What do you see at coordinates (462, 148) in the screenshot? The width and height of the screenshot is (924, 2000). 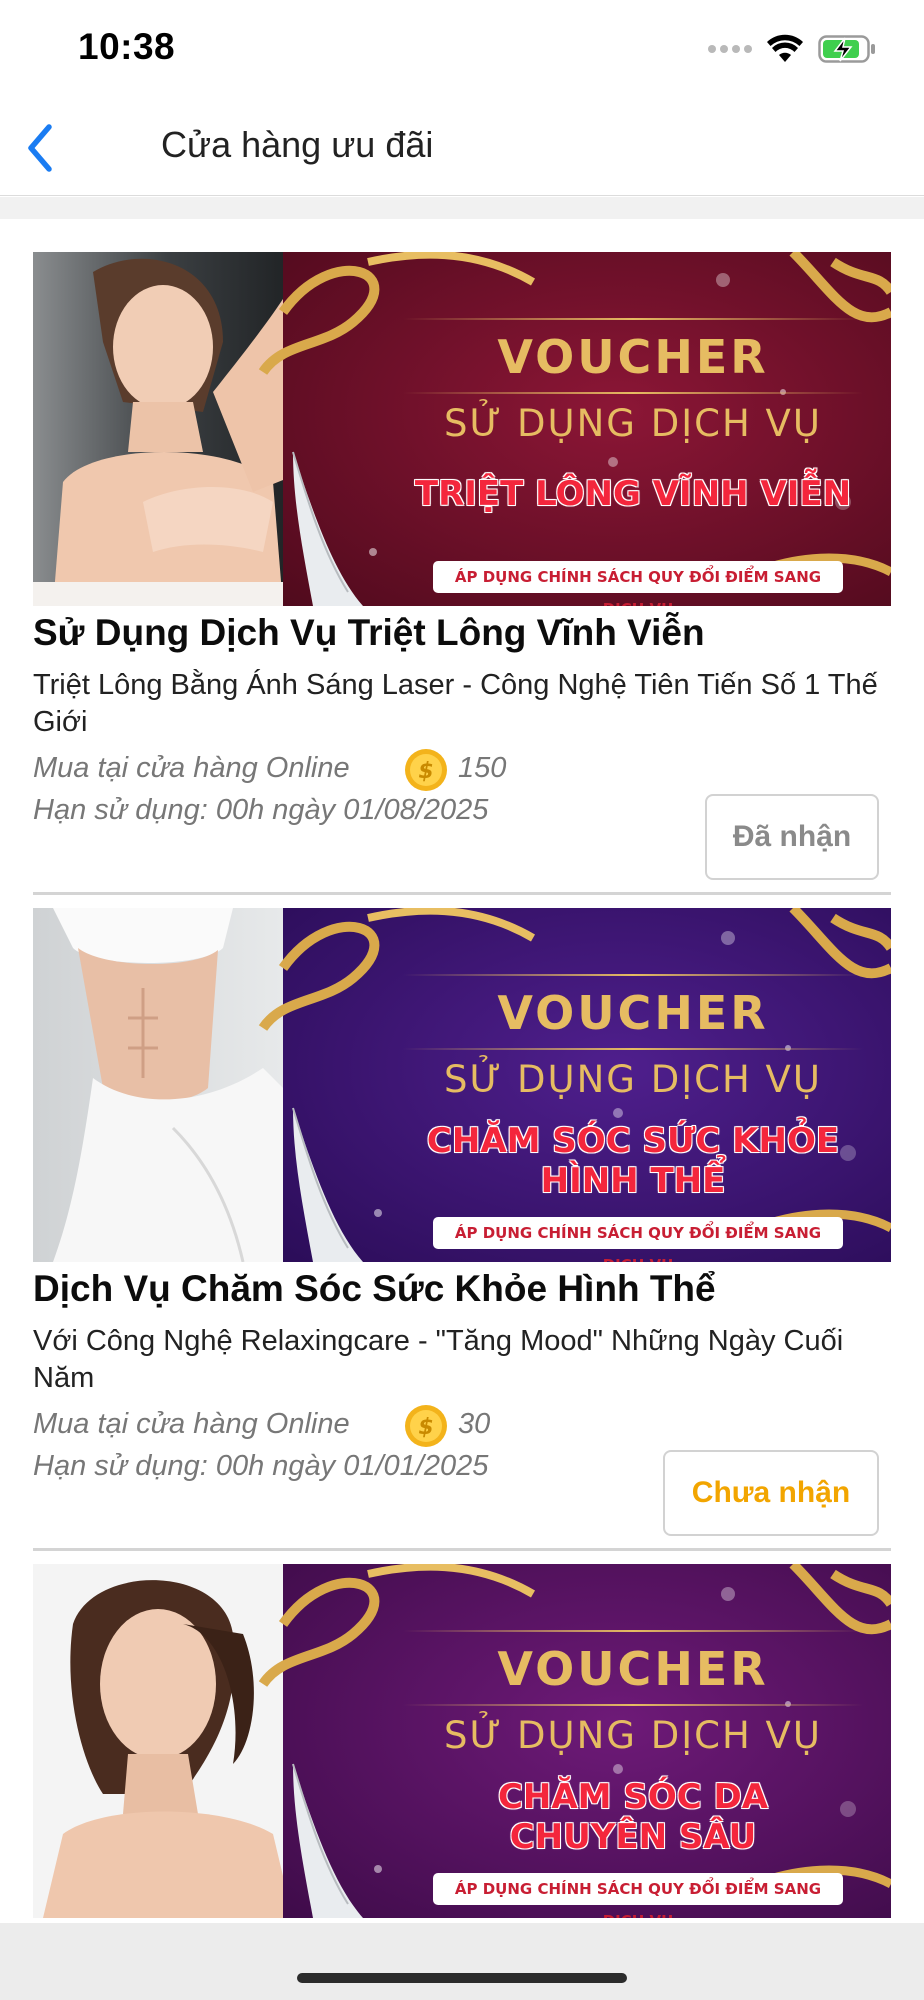 I see `navigation-bar: Cửa hàng ưu đãi` at bounding box center [462, 148].